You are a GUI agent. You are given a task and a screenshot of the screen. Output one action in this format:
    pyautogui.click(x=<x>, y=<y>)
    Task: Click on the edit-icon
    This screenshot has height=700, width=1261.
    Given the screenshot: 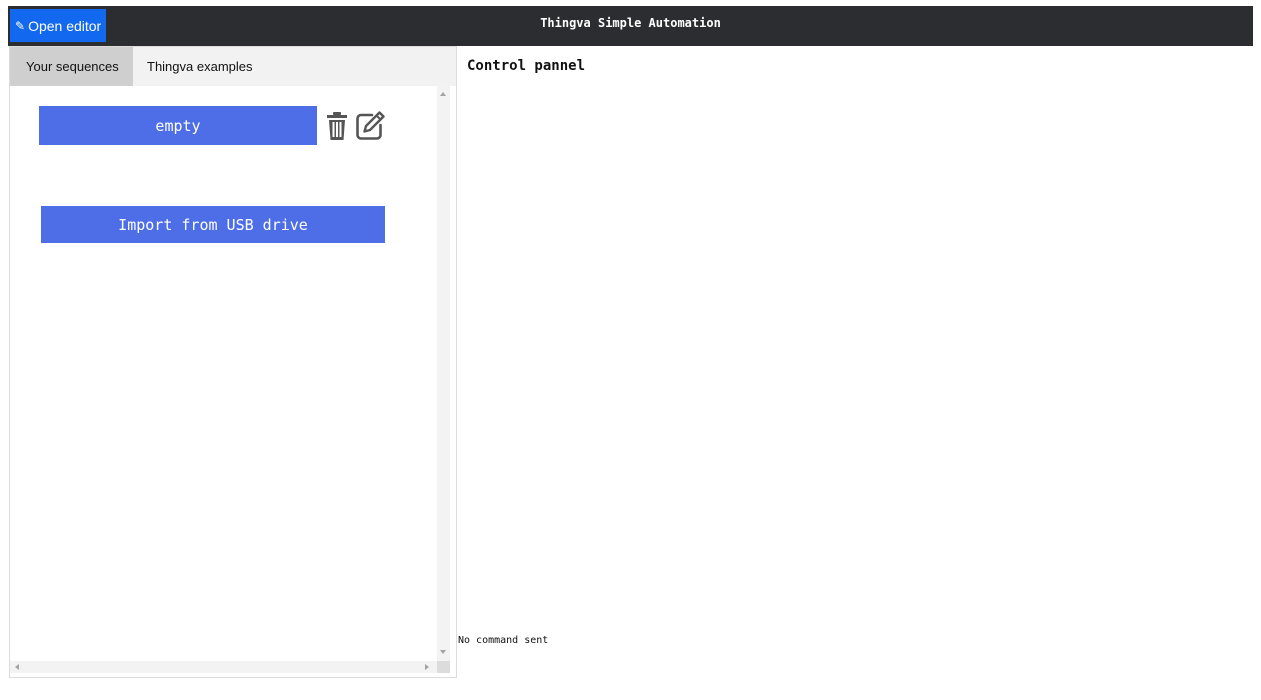 What is the action you would take?
    pyautogui.click(x=370, y=125)
    